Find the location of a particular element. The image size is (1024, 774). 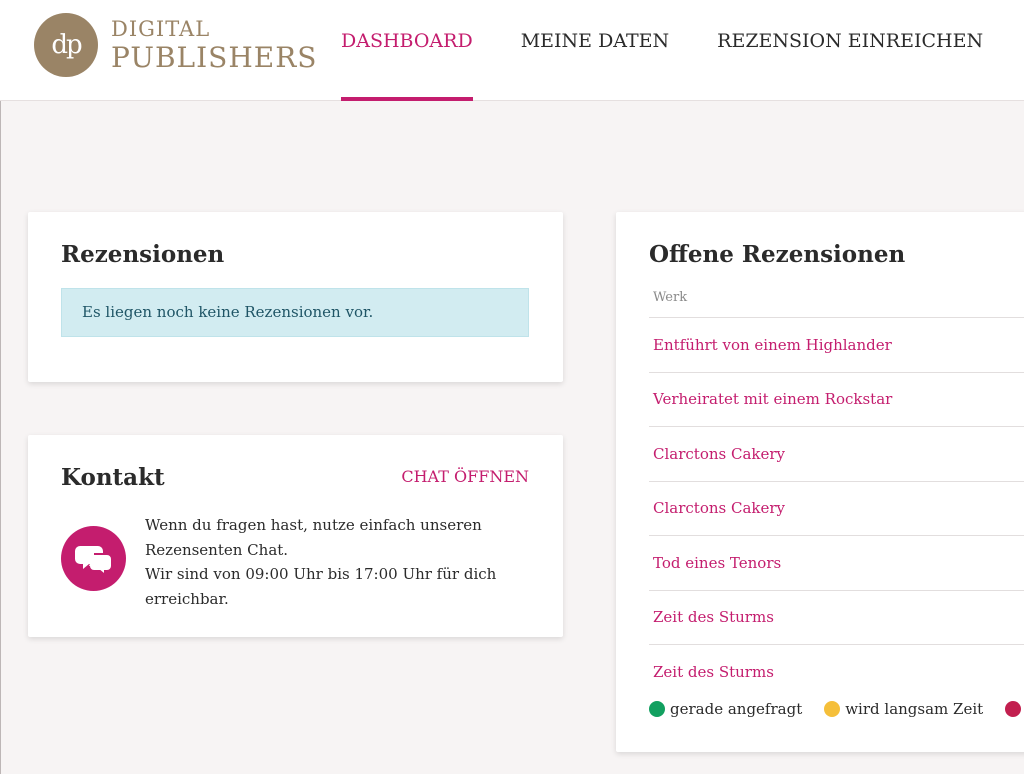

logo-text-line1: DIGITAL is located at coordinates (161, 29).